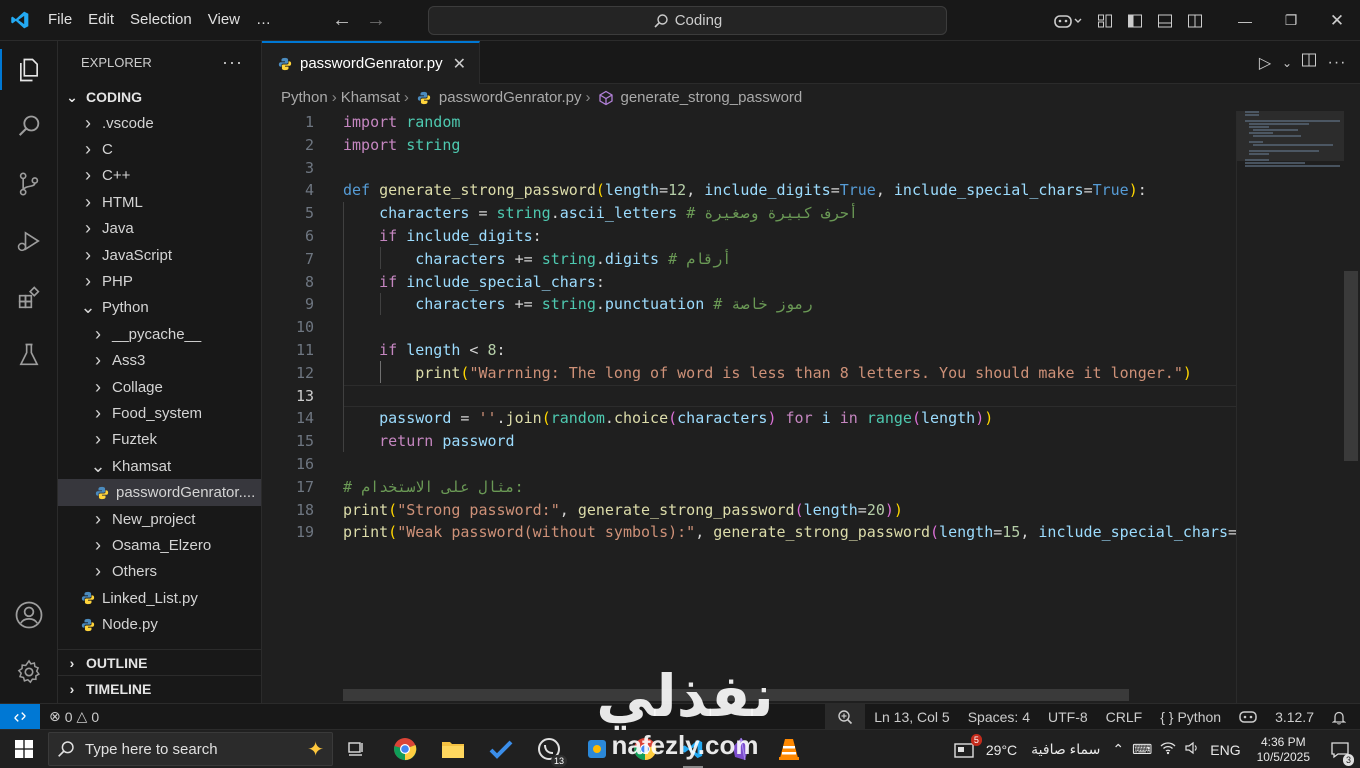 The width and height of the screenshot is (1360, 768). I want to click on weather-text: سماء صافية, so click(1064, 749).